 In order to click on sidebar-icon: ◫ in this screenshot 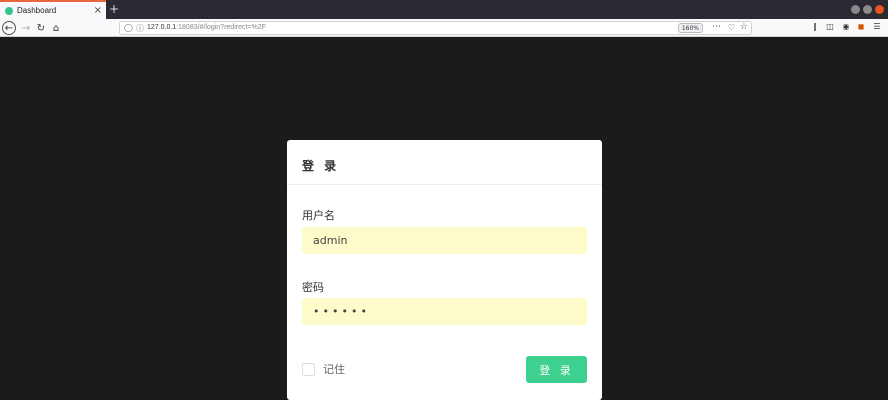, I will do `click(830, 26)`.